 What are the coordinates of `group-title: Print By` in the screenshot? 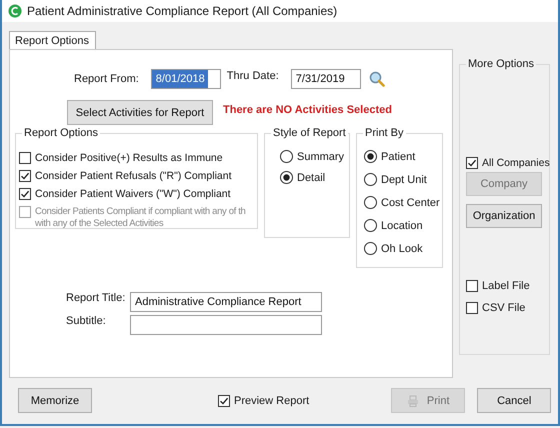 It's located at (384, 133).